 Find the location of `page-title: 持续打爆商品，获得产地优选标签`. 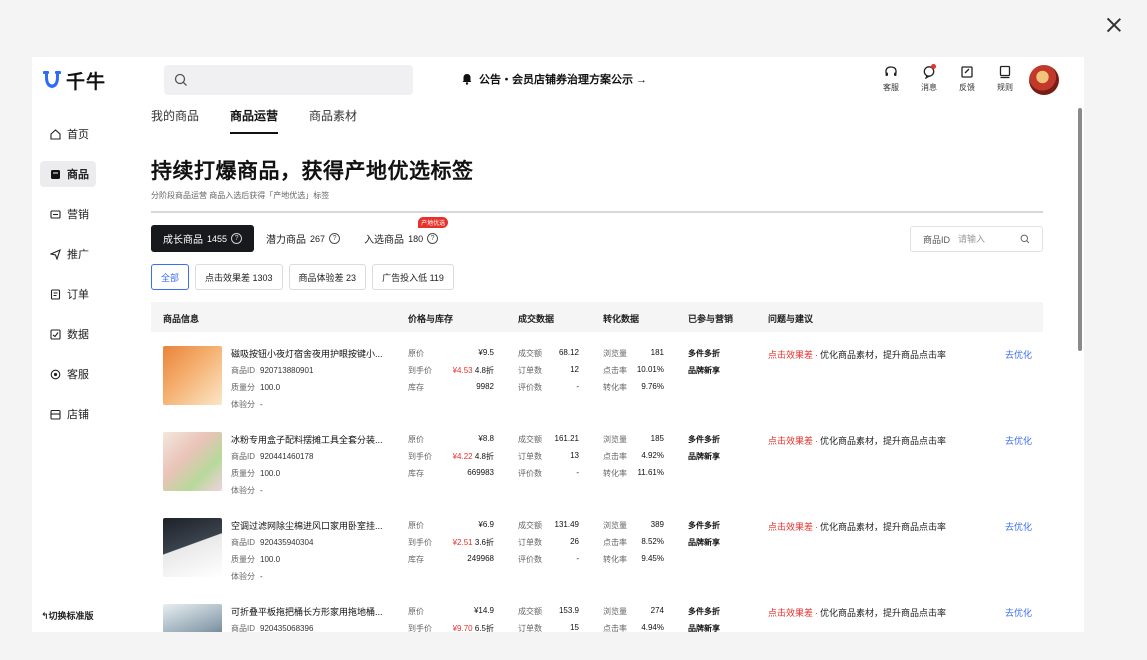

page-title: 持续打爆商品，获得产地优选标签 is located at coordinates (312, 171).